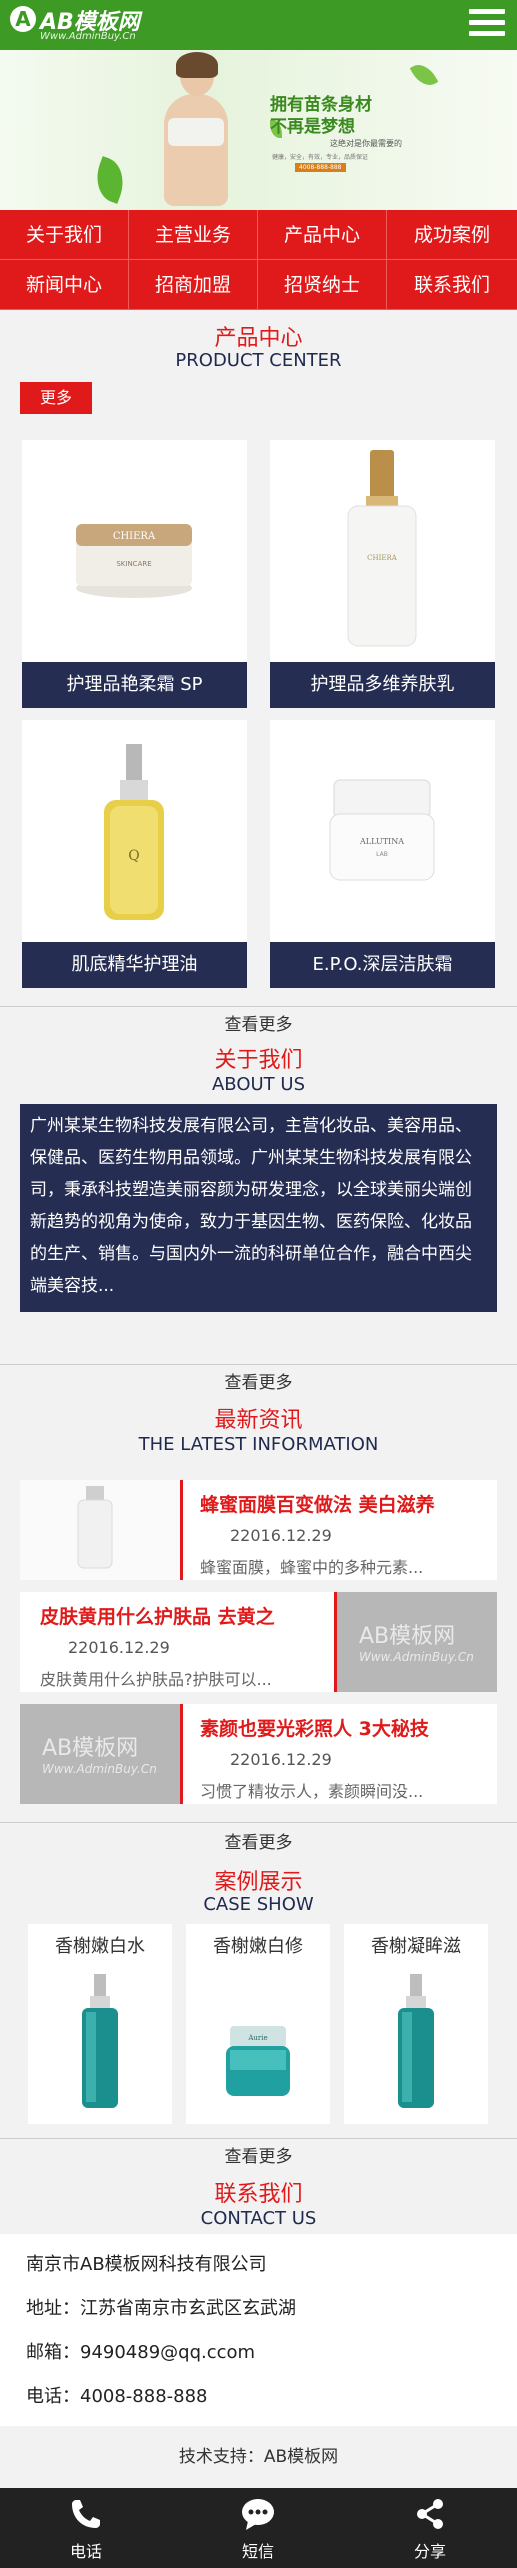 This screenshot has width=517, height=2568. I want to click on news-view-more: 查看更多, so click(258, 1840).